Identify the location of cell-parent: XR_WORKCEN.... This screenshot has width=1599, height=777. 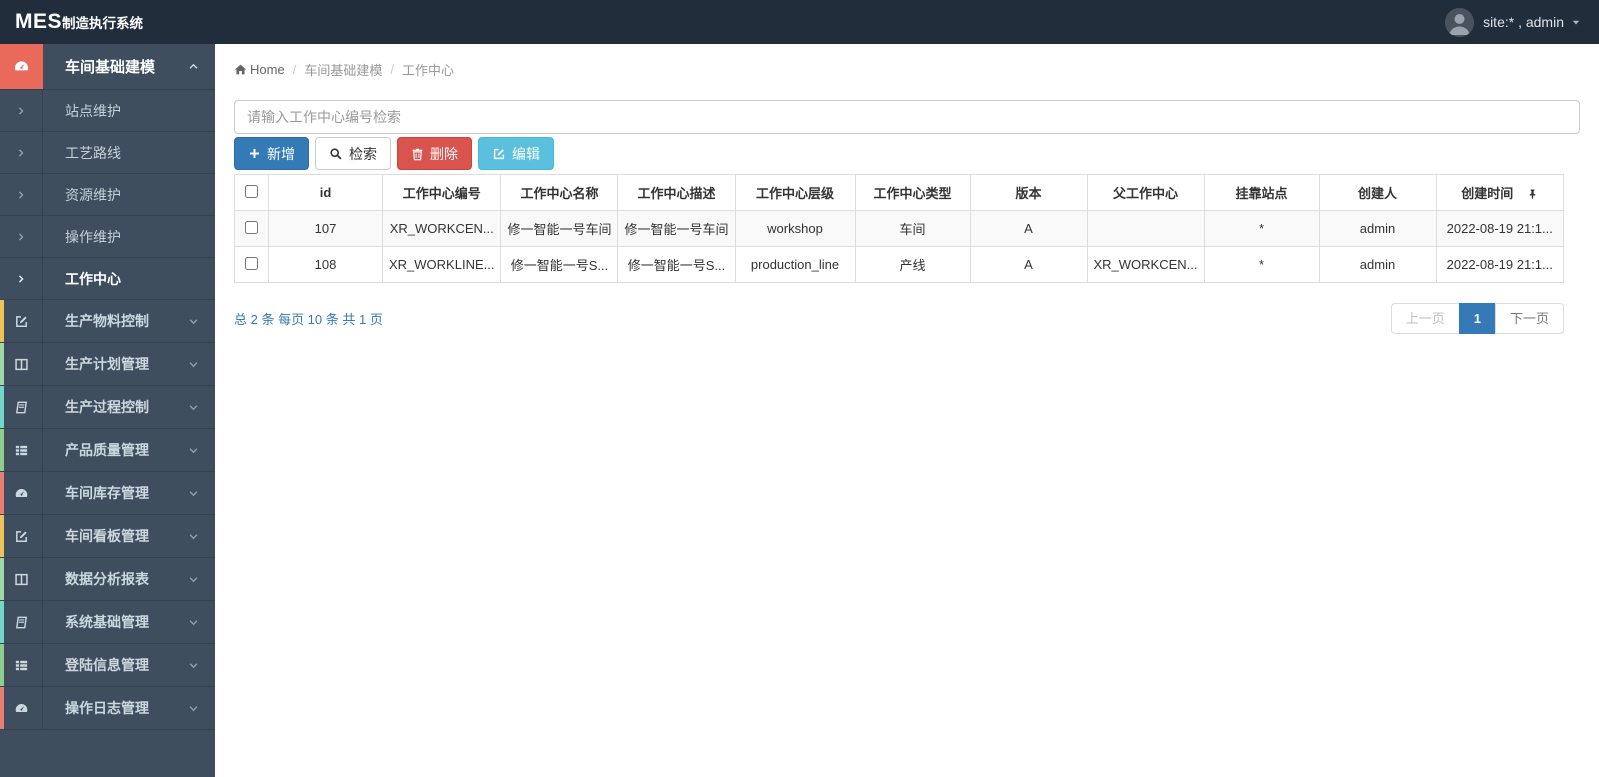
(1145, 264).